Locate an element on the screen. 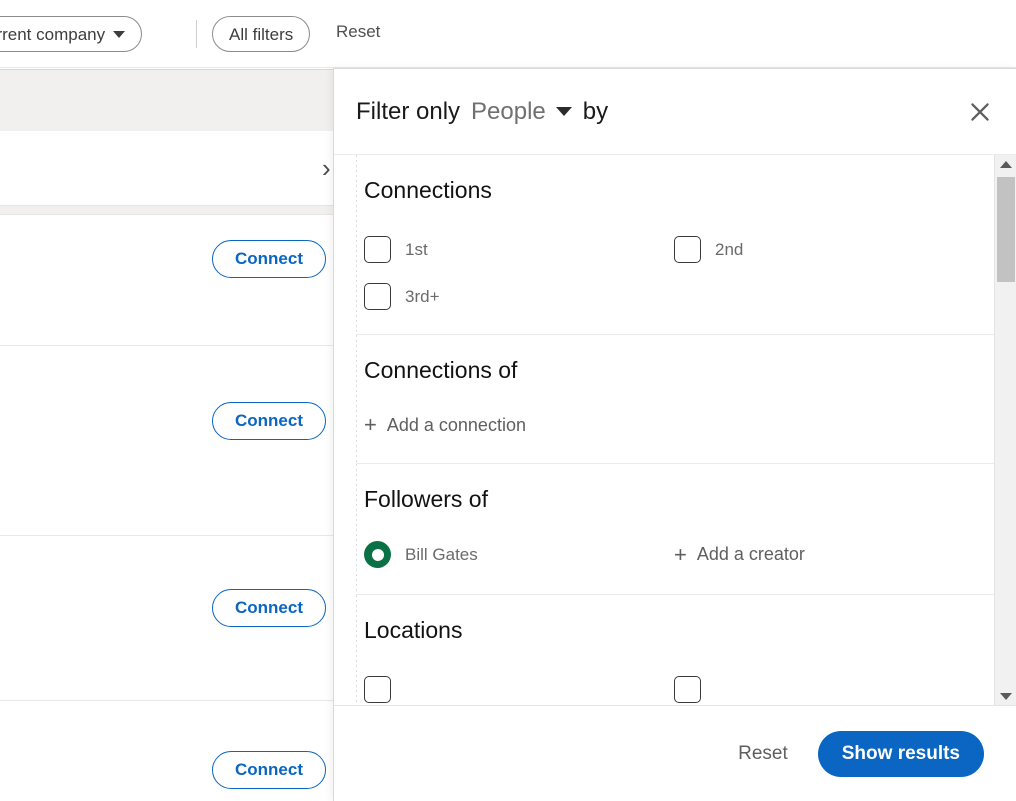 This screenshot has height=801, width=1016. triangle-down-icon is located at coordinates (1006, 696).